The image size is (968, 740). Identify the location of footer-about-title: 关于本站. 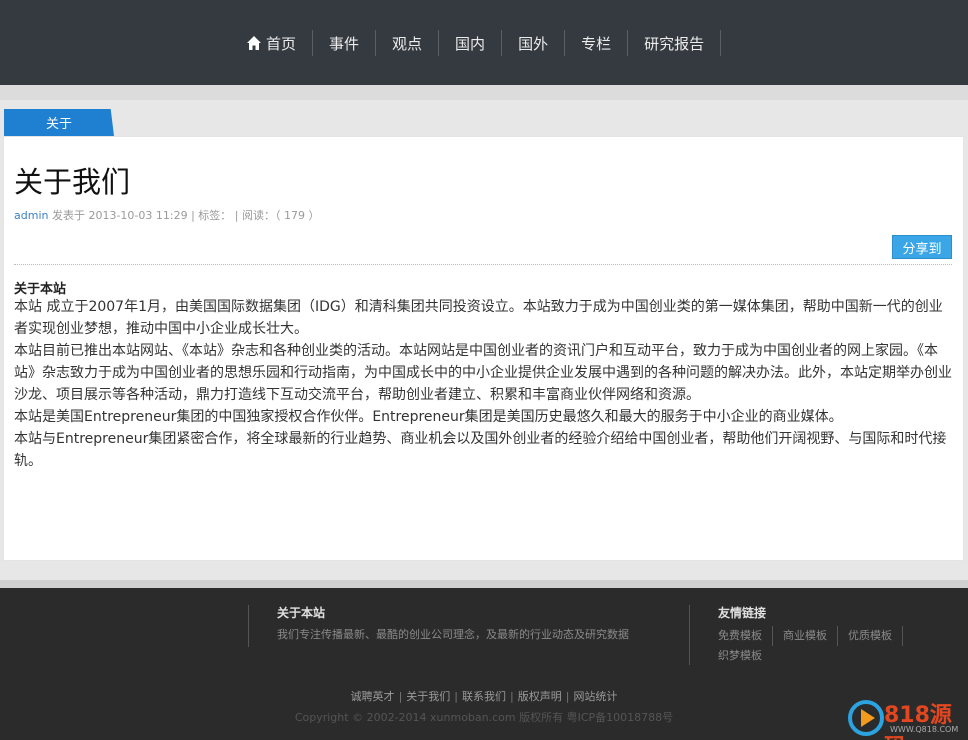
(301, 613).